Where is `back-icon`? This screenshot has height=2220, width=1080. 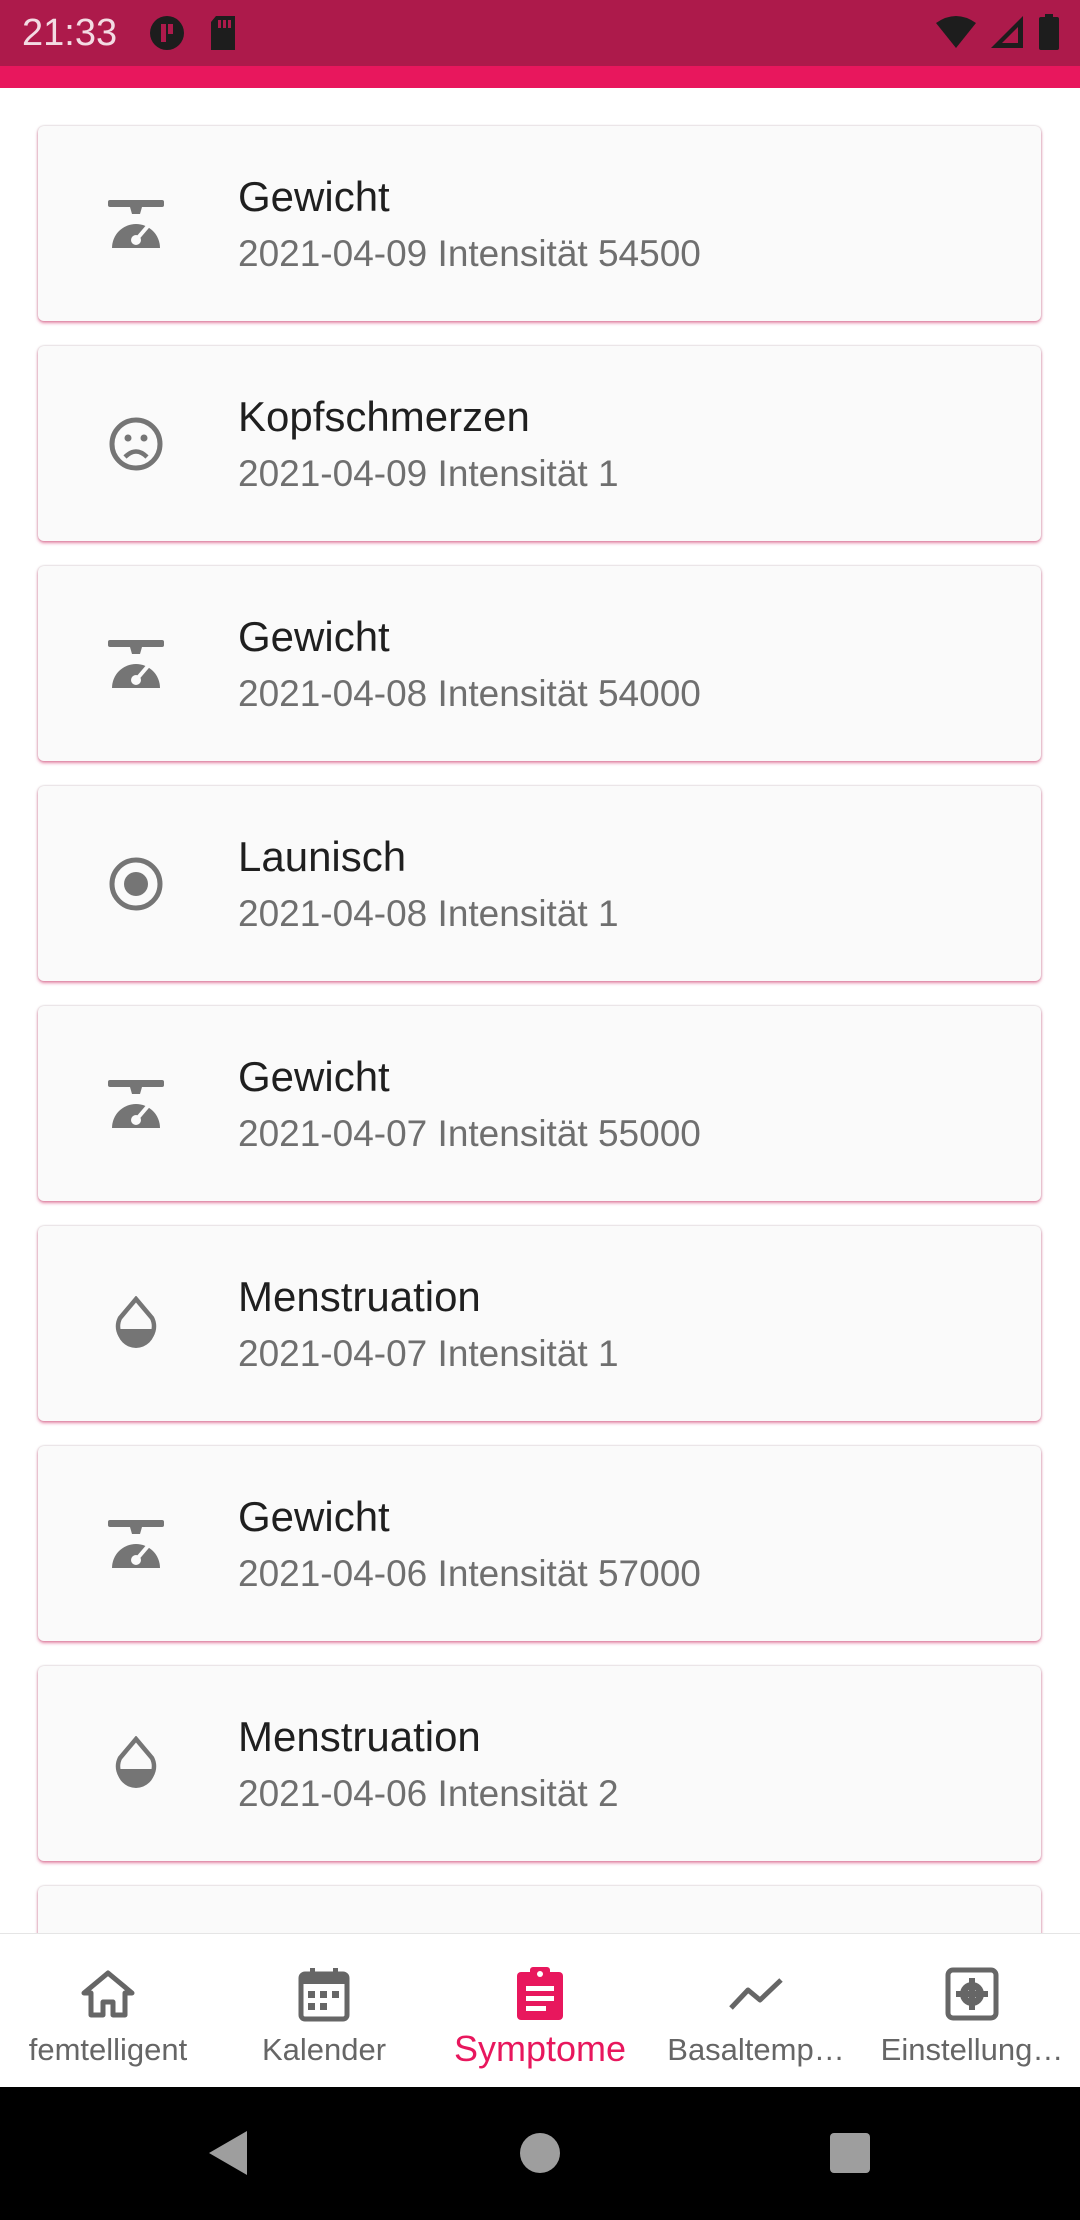 back-icon is located at coordinates (227, 2153).